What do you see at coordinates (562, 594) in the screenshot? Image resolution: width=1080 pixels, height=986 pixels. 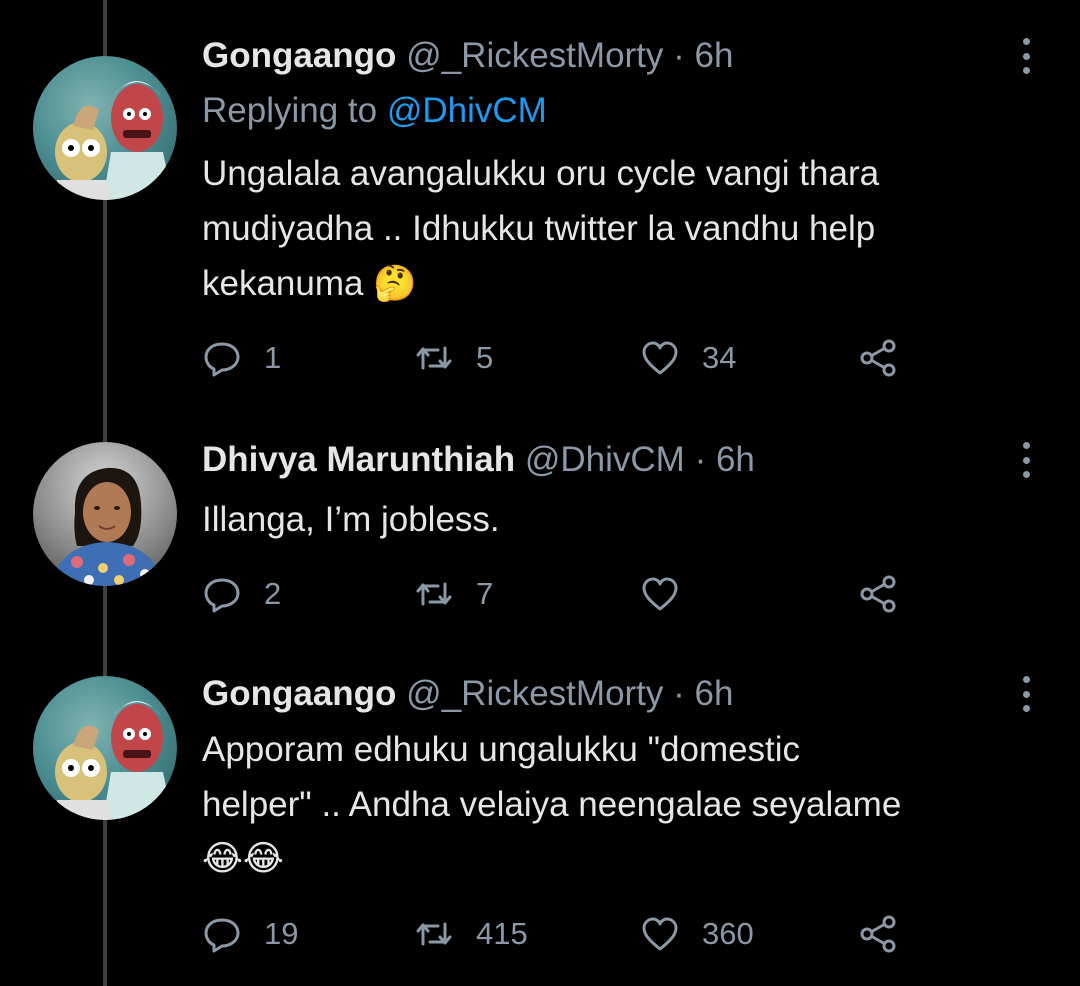 I see `tweet-actions: 2 7` at bounding box center [562, 594].